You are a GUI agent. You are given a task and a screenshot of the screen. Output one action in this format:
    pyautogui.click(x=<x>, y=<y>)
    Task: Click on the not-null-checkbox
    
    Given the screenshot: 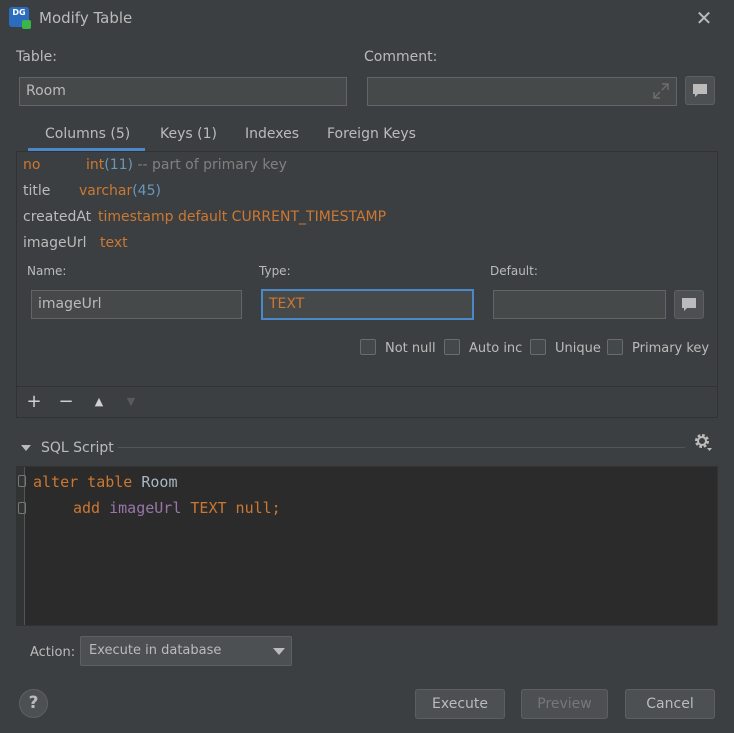 What is the action you would take?
    pyautogui.click(x=368, y=347)
    